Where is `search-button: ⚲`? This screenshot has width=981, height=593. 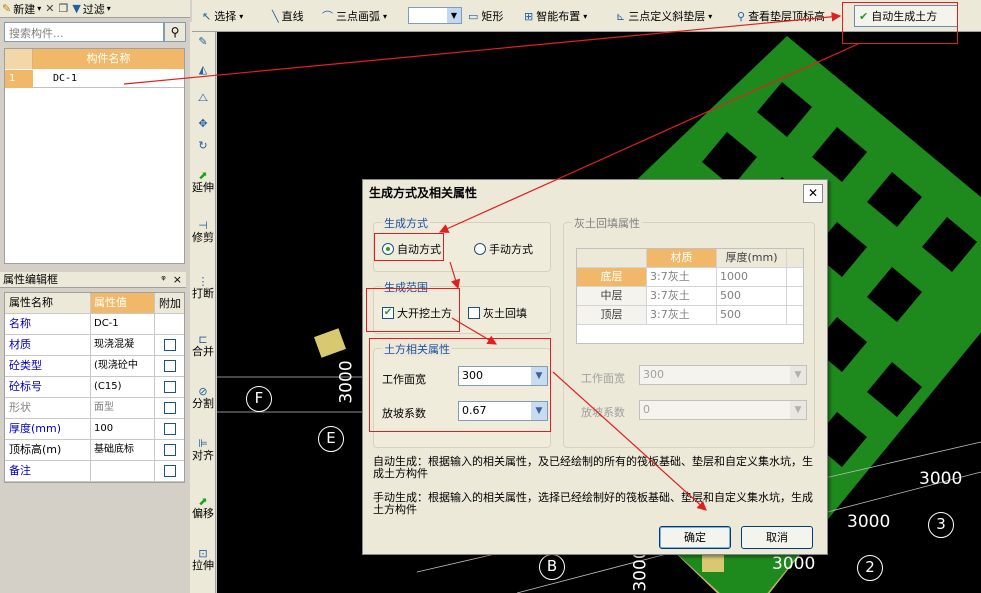 search-button: ⚲ is located at coordinates (175, 32).